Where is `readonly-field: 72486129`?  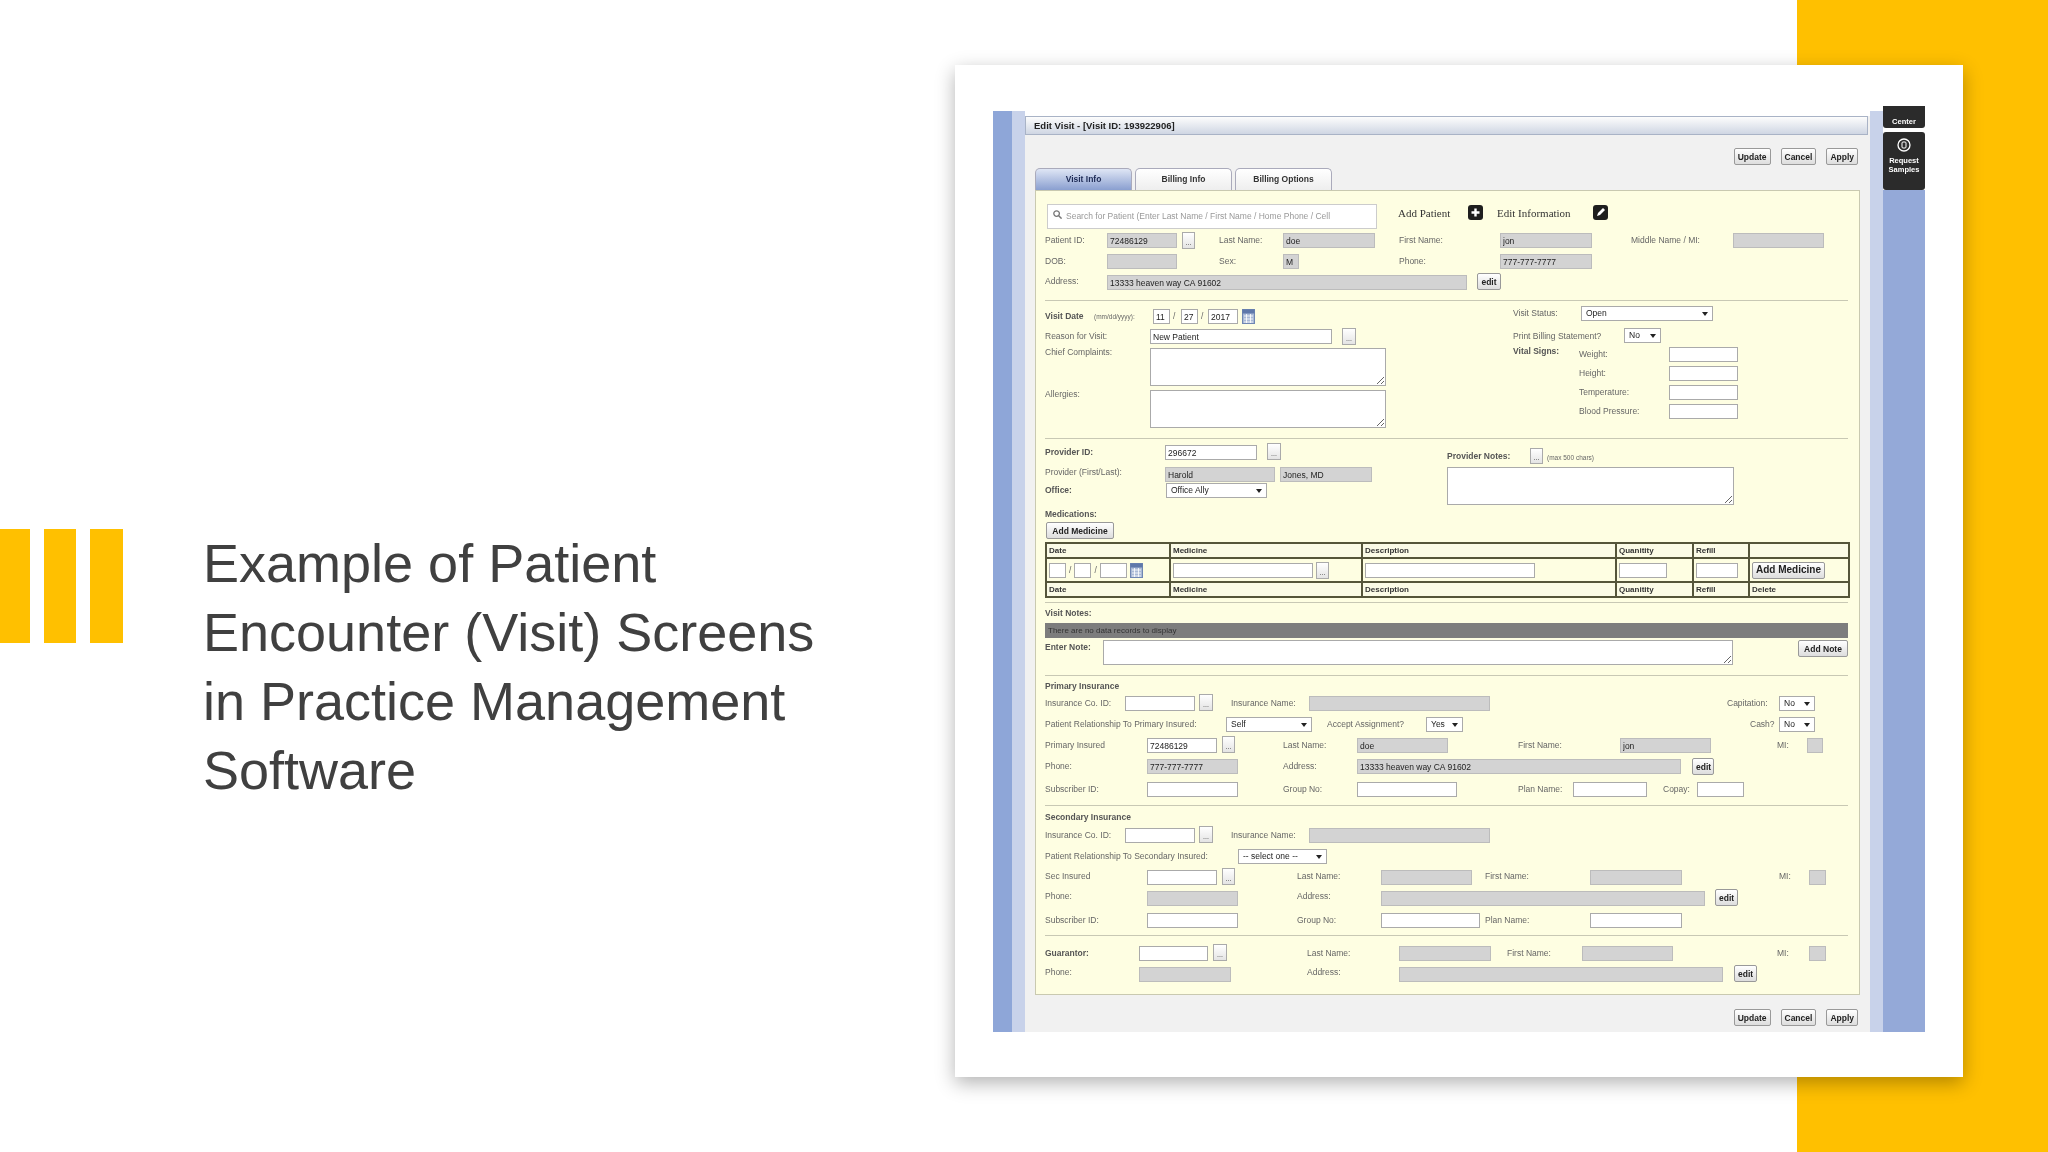 readonly-field: 72486129 is located at coordinates (1142, 240).